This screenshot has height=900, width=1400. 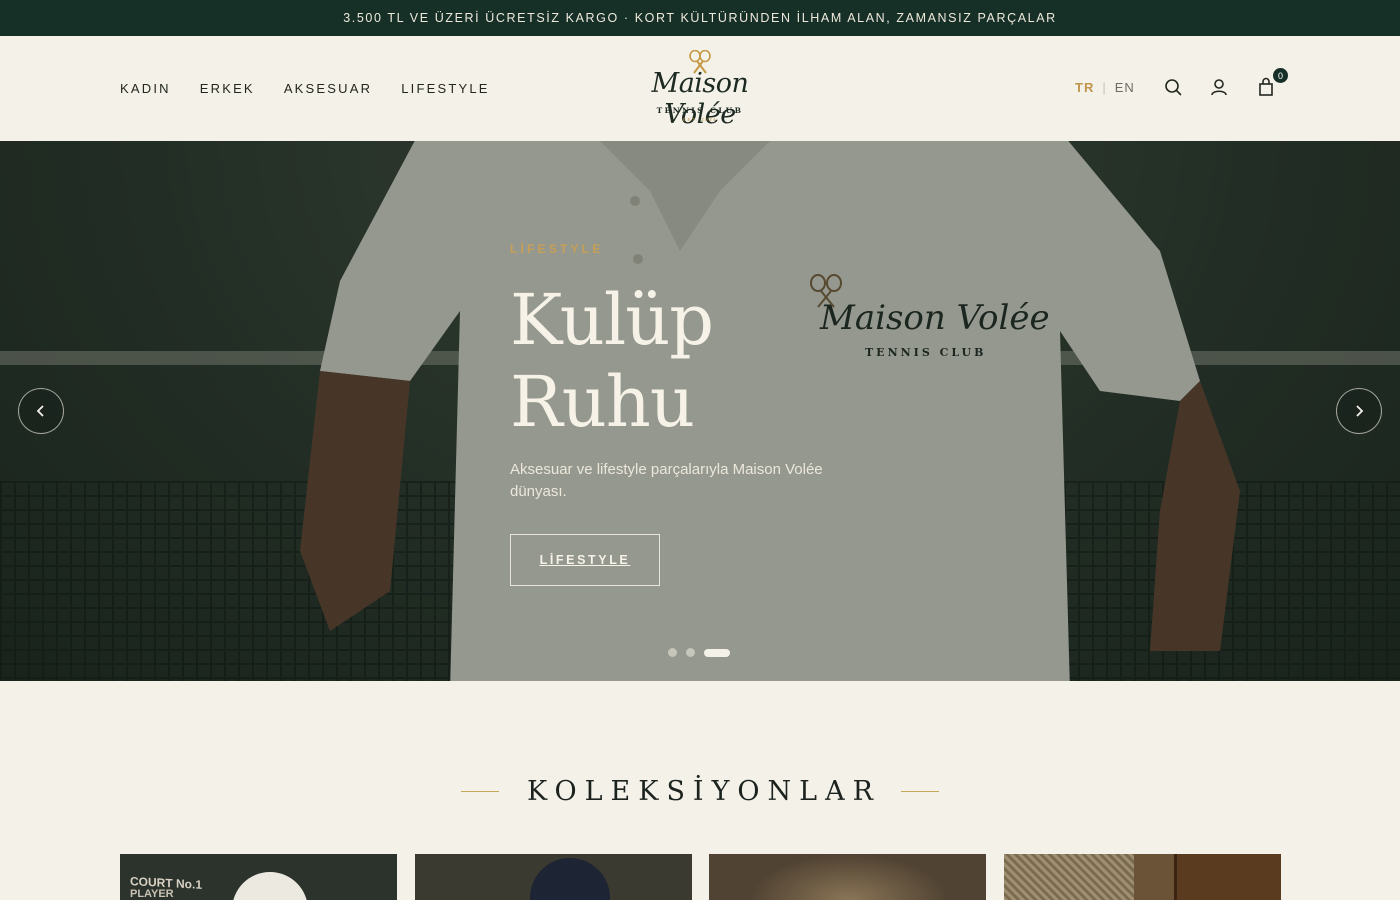 I want to click on logo-est: EST. 2024, so click(x=700, y=119).